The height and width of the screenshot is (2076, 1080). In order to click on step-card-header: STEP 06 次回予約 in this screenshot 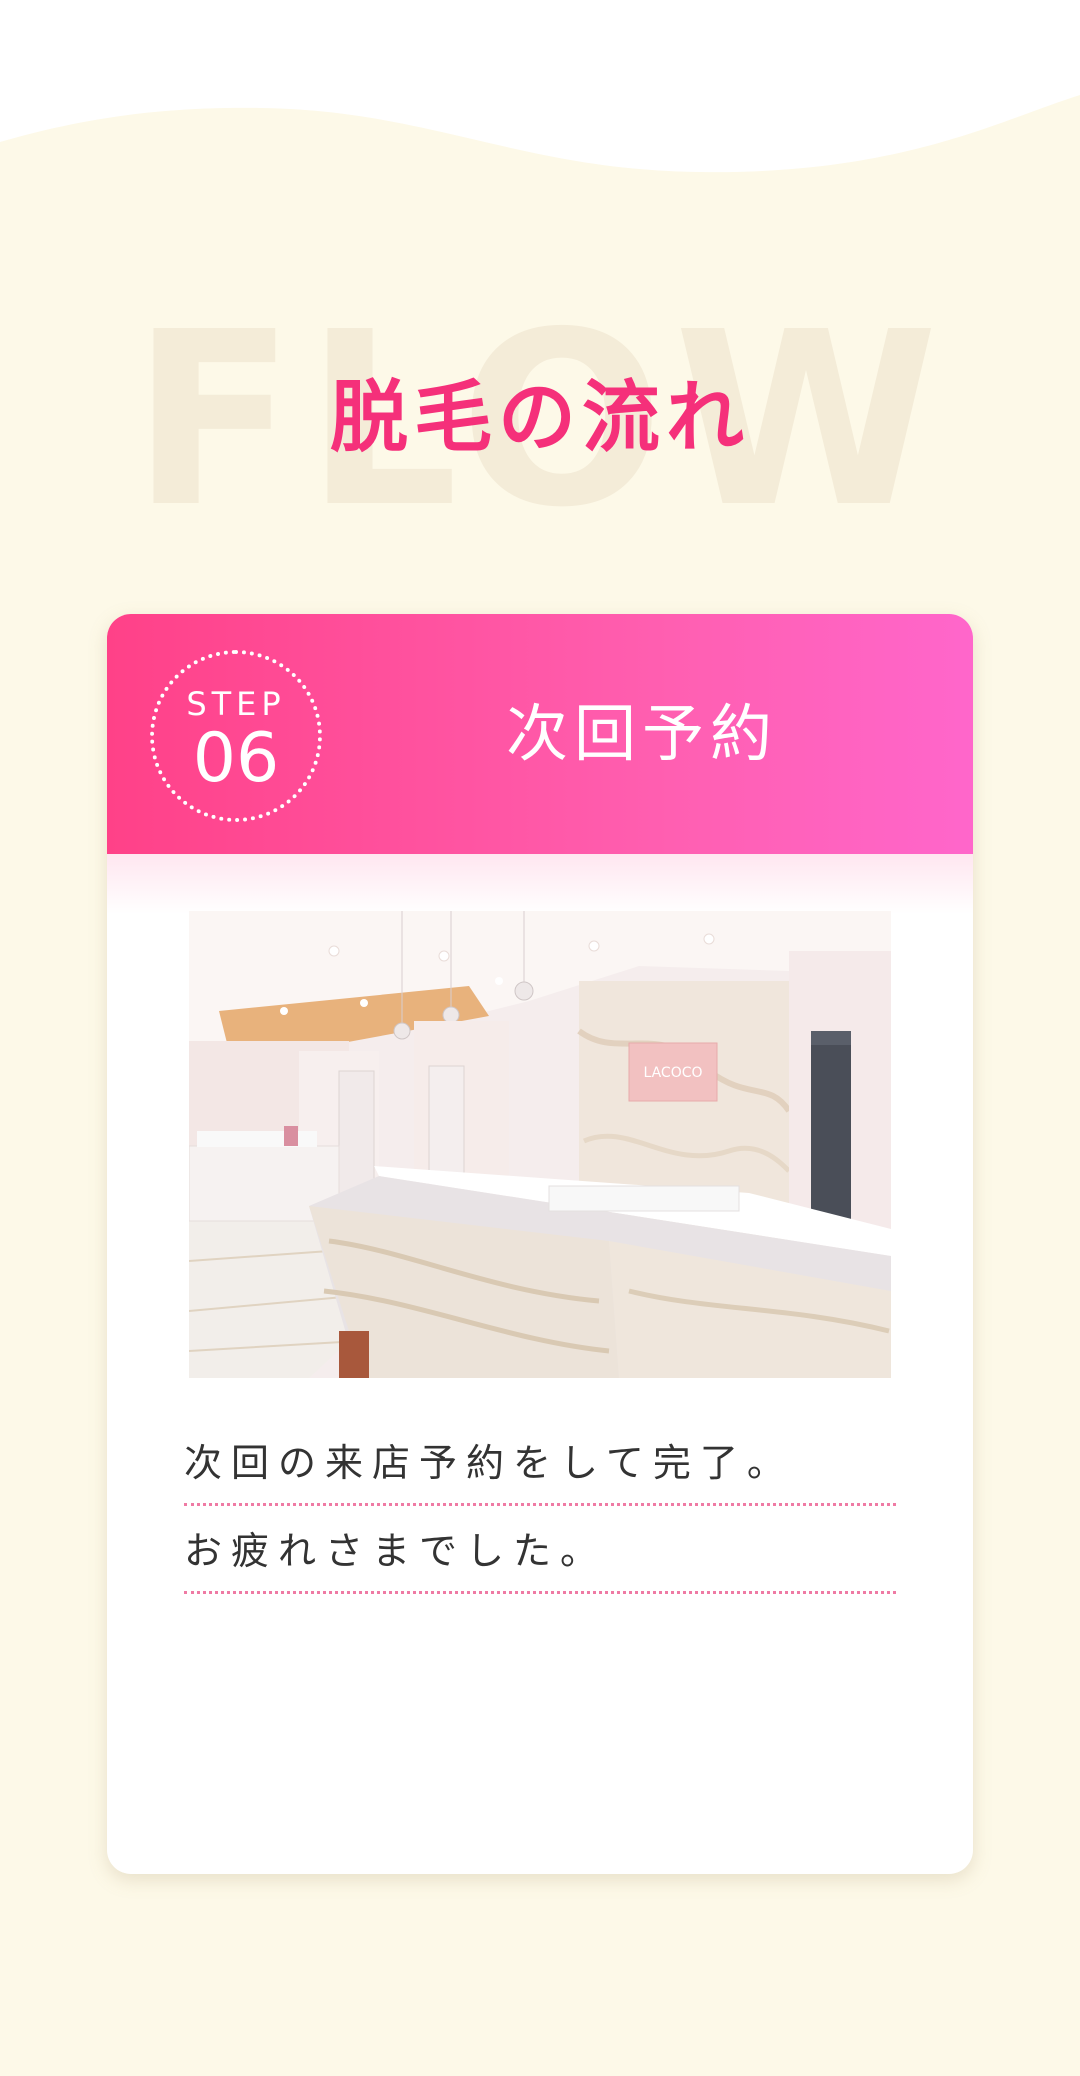, I will do `click(540, 734)`.